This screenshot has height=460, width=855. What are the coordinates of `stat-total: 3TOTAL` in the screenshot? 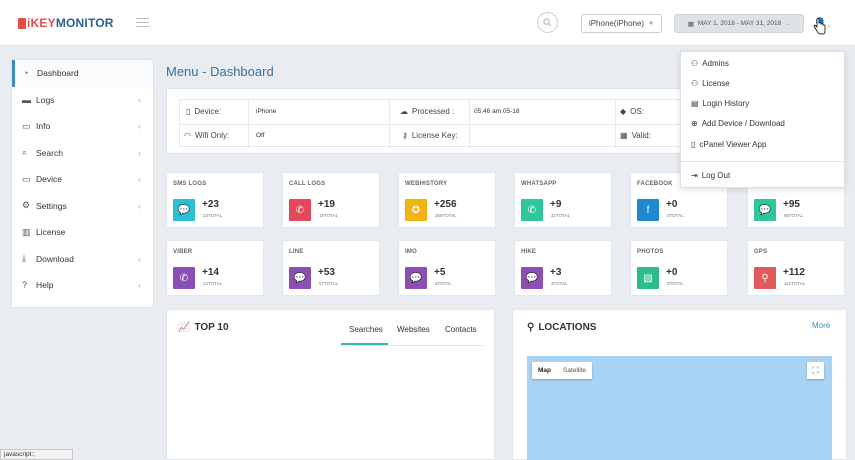 It's located at (559, 283).